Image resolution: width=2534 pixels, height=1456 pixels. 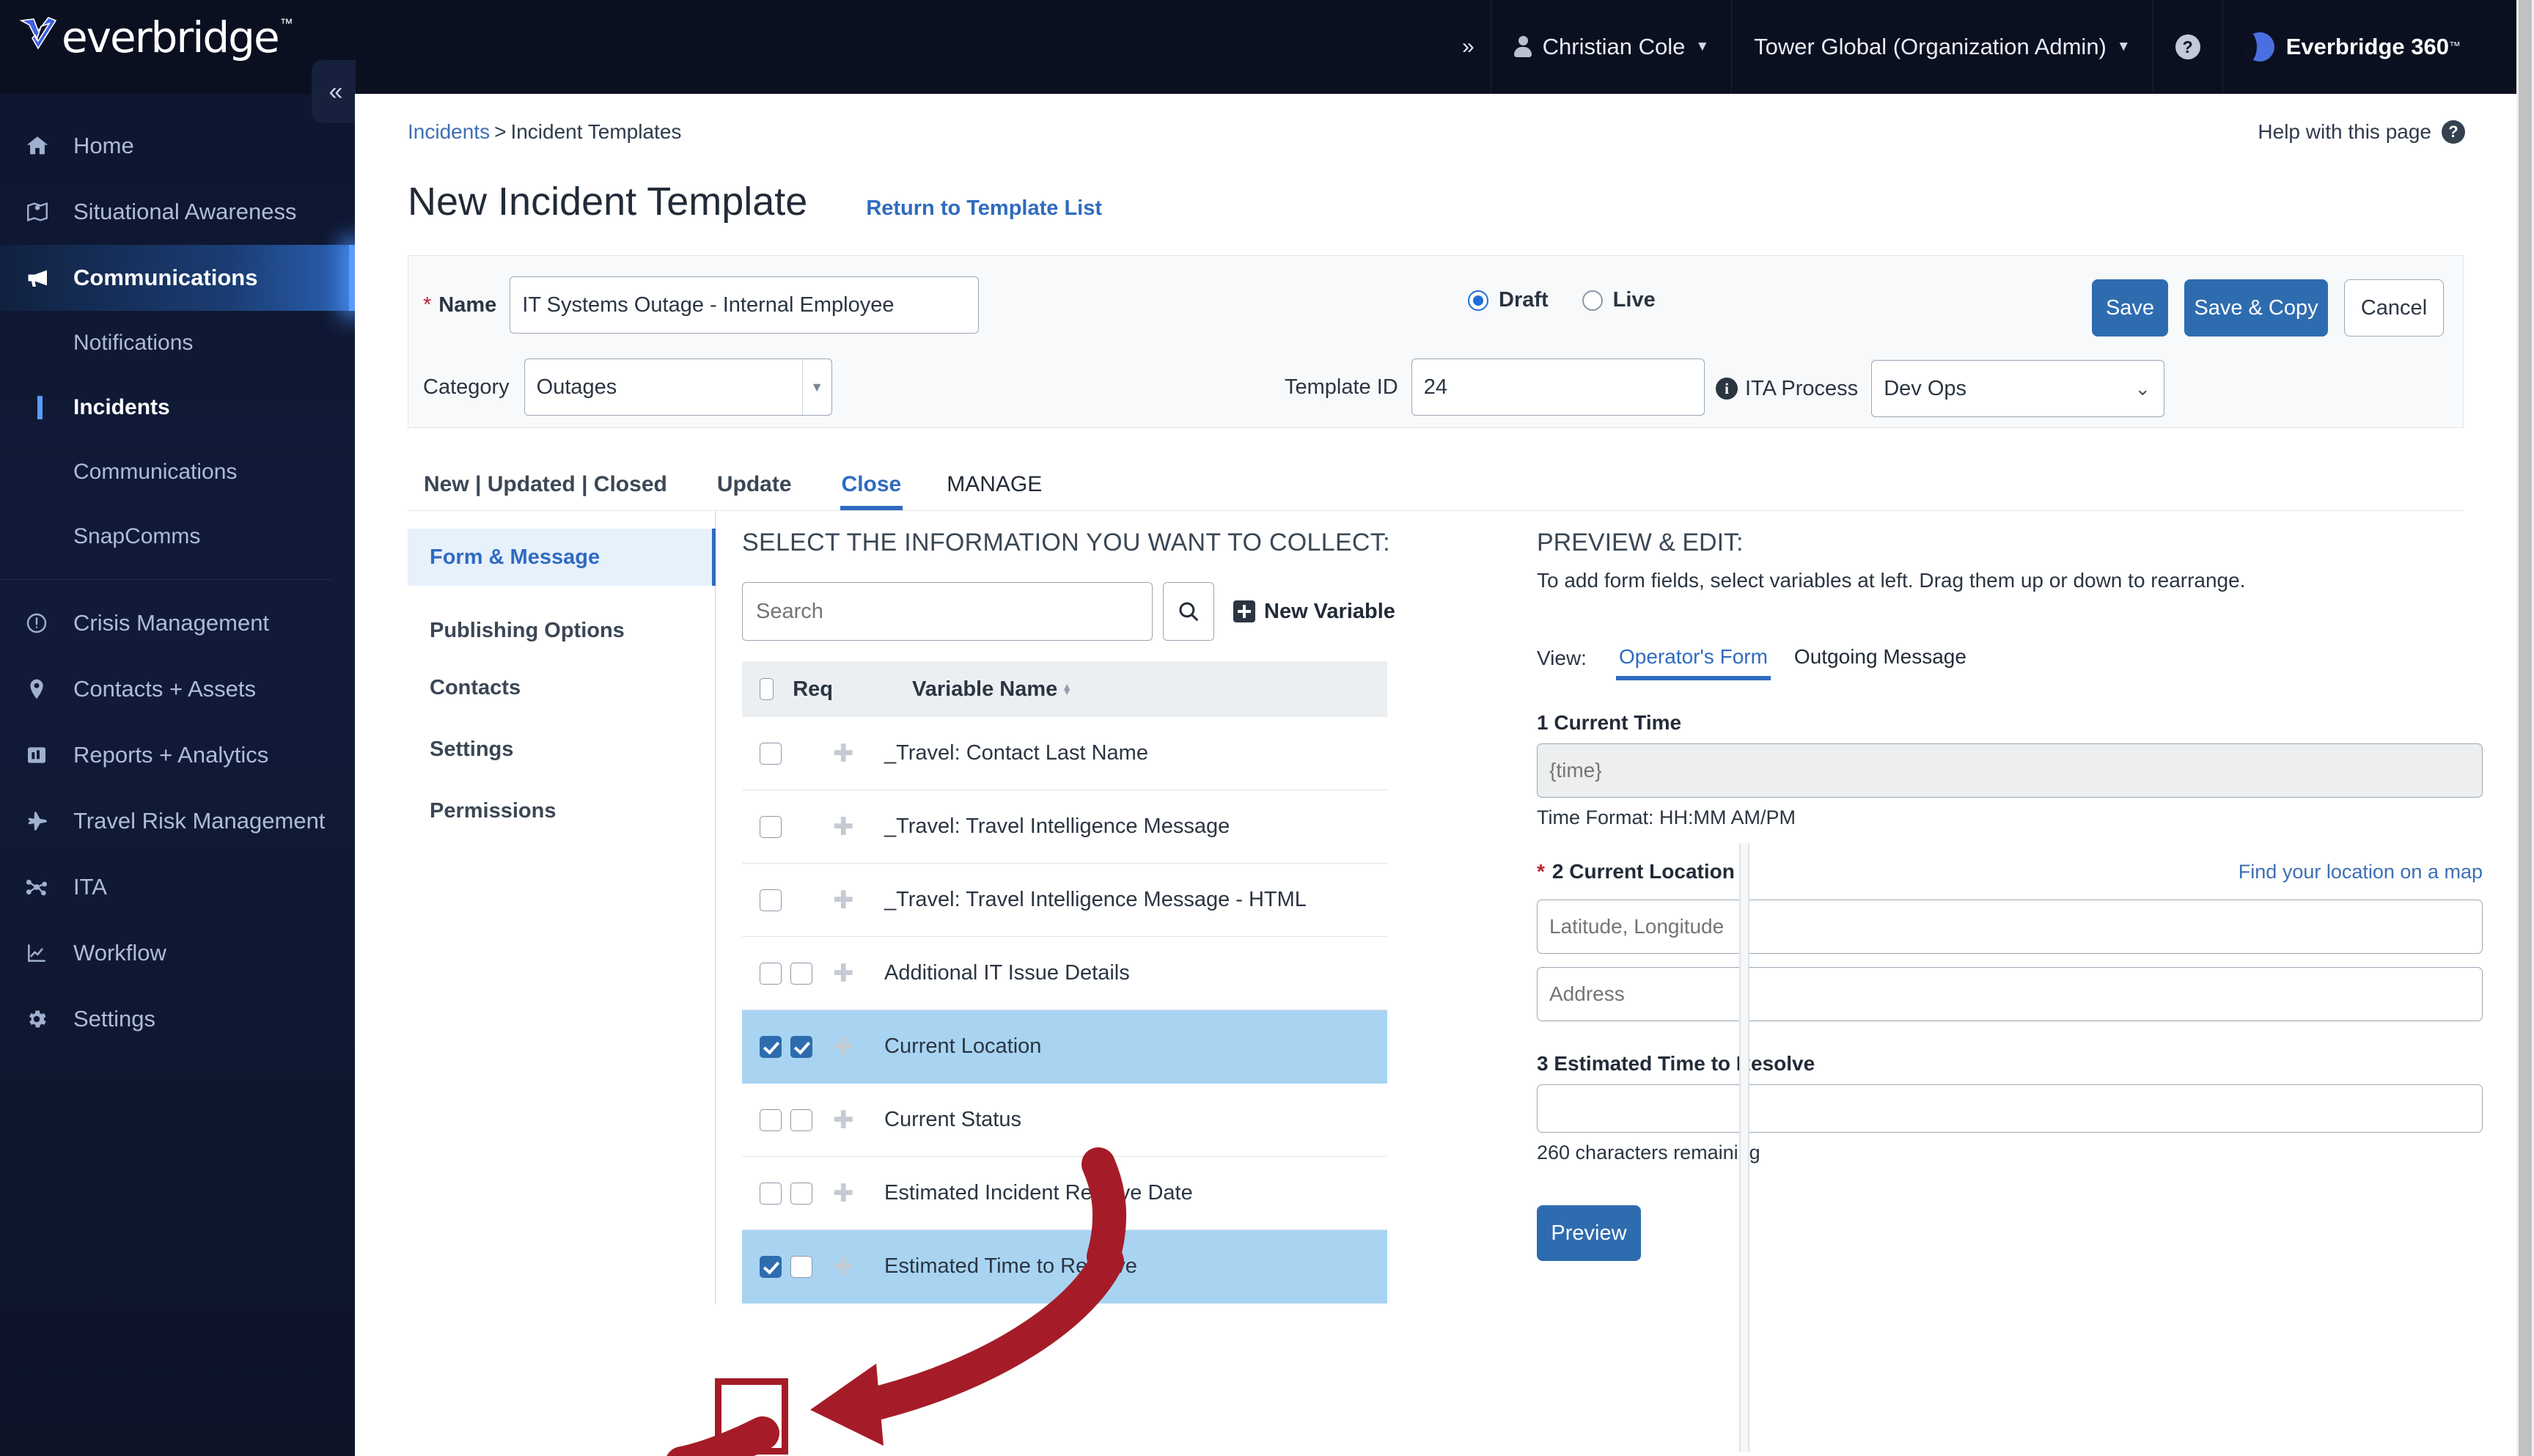 What do you see at coordinates (1942, 47) in the screenshot?
I see `organization-menu: Tower Global (Organization Admin) ▼` at bounding box center [1942, 47].